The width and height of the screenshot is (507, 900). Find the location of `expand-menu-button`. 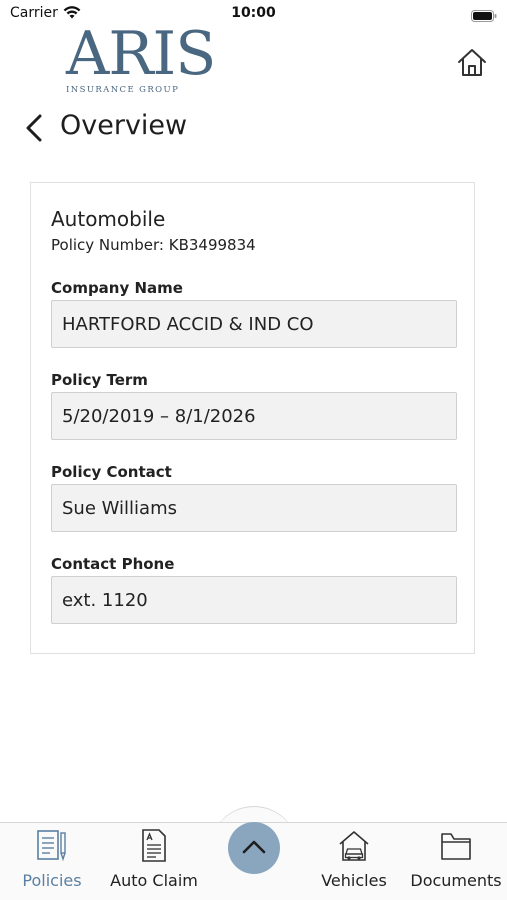

expand-menu-button is located at coordinates (254, 848).